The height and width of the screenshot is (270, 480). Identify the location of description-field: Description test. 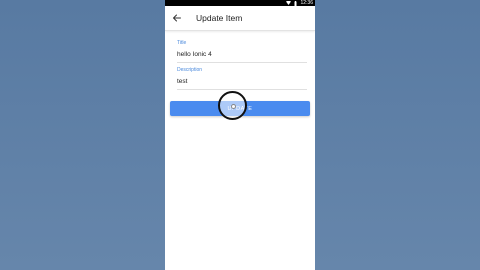
(242, 78).